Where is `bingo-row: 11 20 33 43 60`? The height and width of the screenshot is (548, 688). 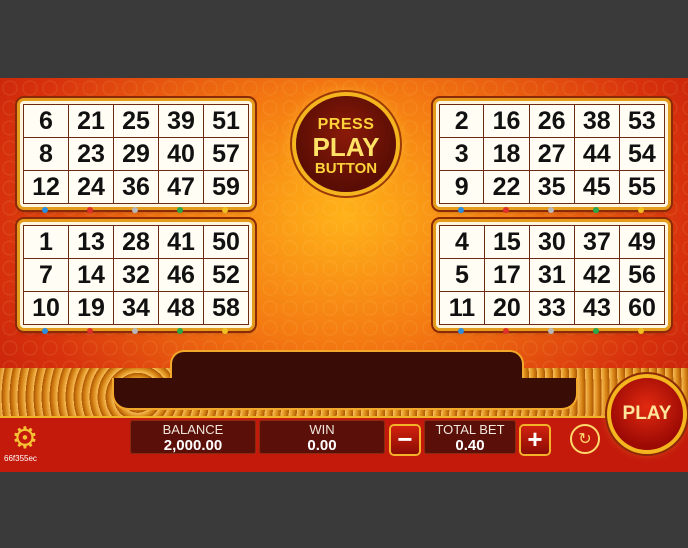
bingo-row: 11 20 33 43 60 is located at coordinates (552, 308).